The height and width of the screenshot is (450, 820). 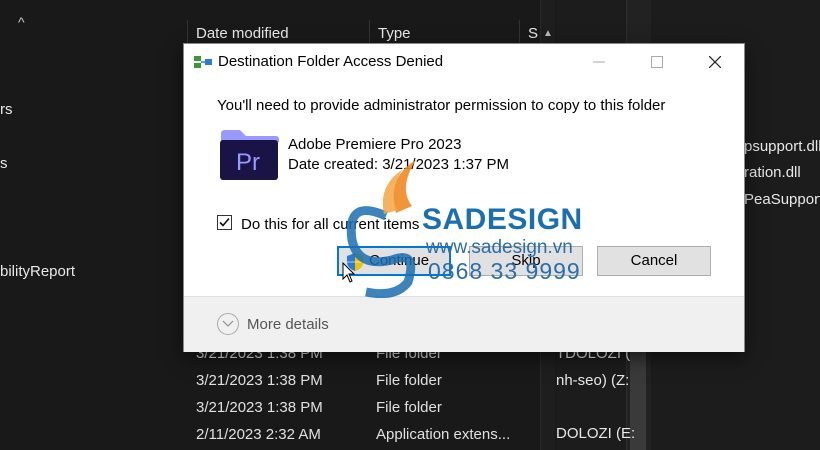 I want to click on premiere-icon-text: Pr, so click(x=248, y=162).